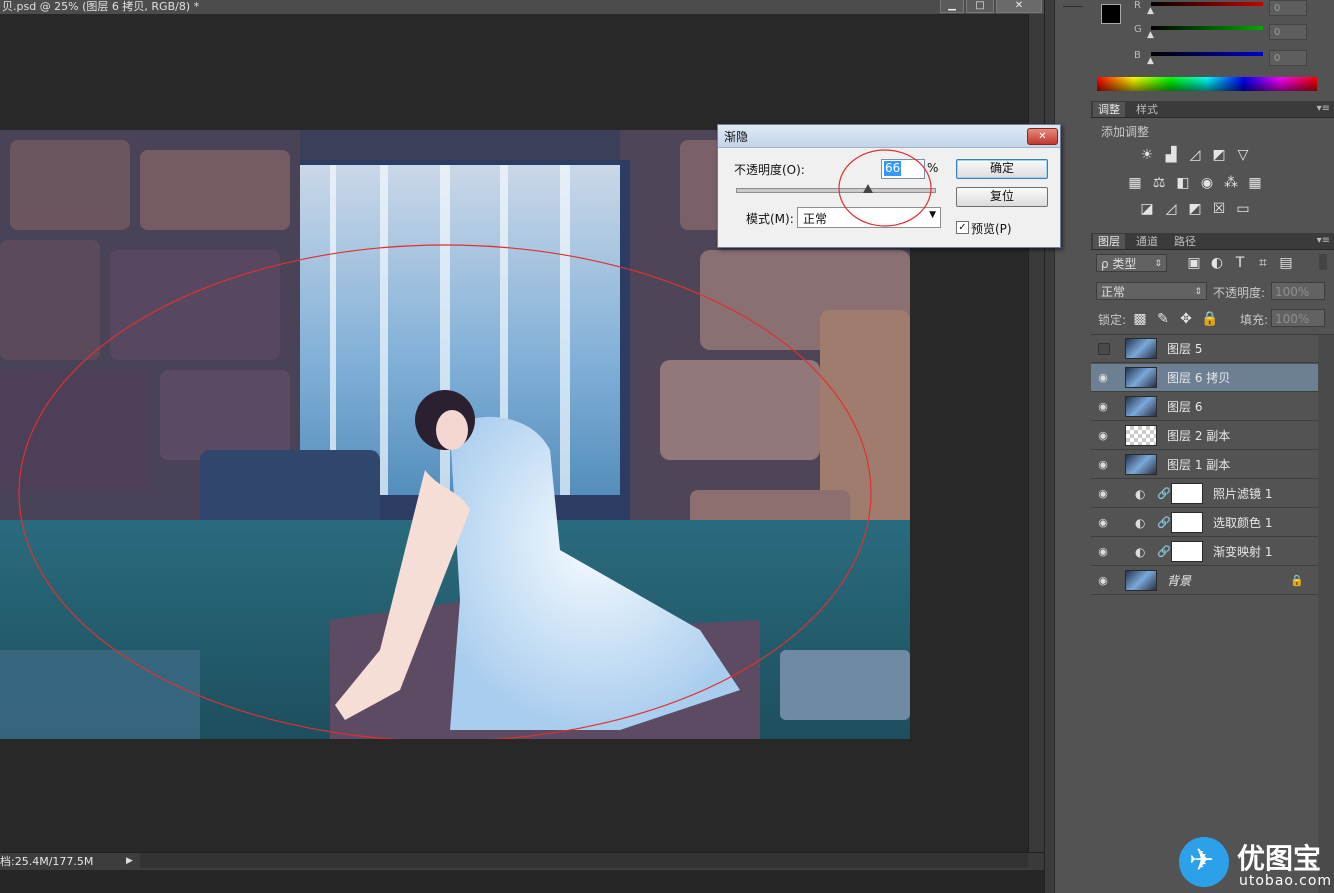 This screenshot has width=1334, height=893. I want to click on posterize-icon: ◿, so click(1171, 209).